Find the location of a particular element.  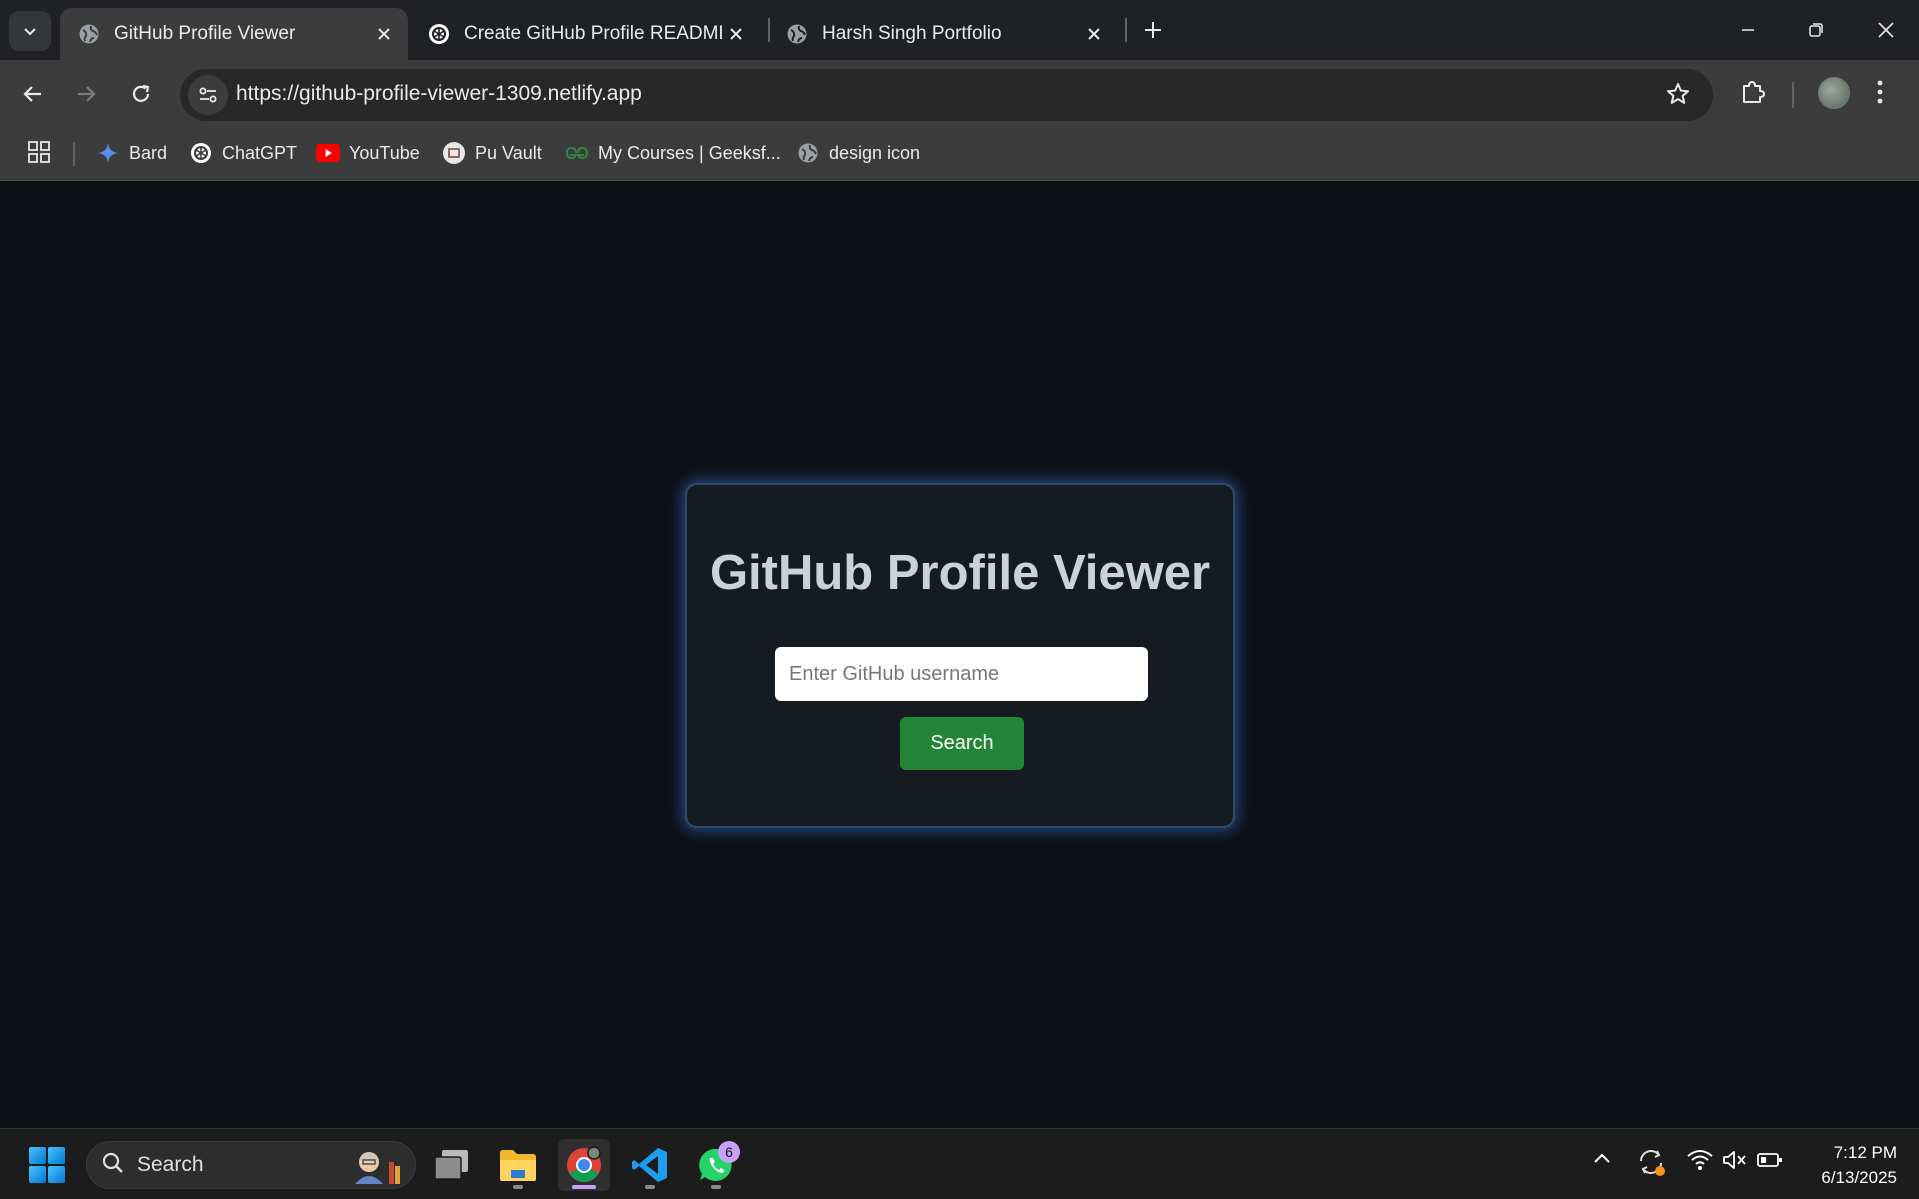

bookmark-chatgpt: ChatGPT is located at coordinates (243, 153).